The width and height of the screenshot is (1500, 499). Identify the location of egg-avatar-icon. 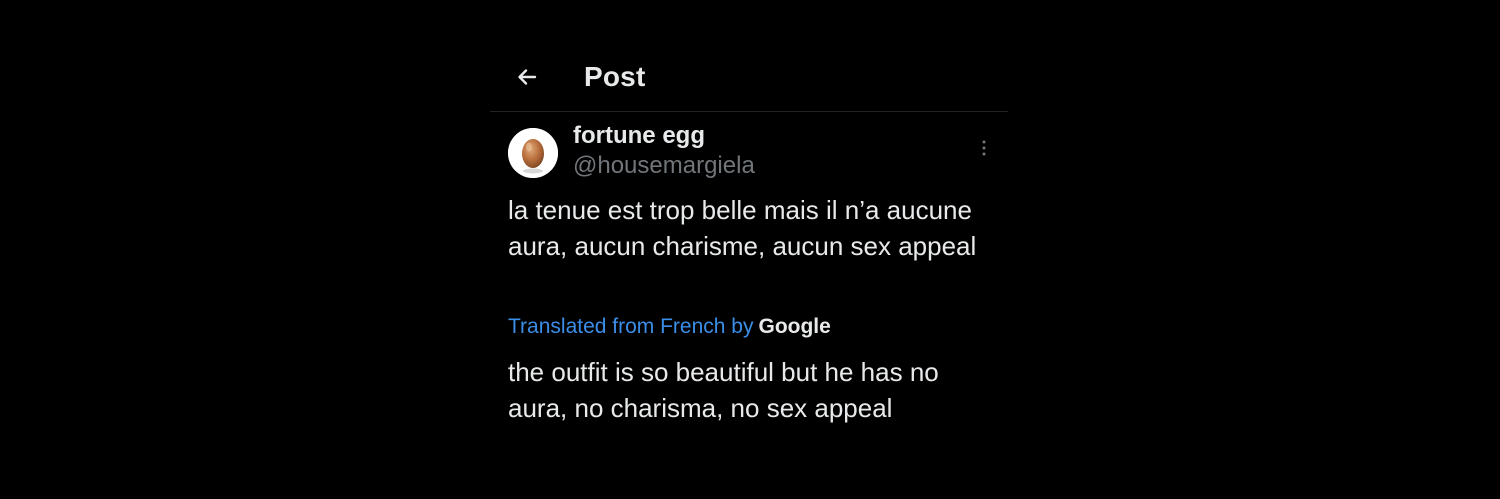
(533, 153).